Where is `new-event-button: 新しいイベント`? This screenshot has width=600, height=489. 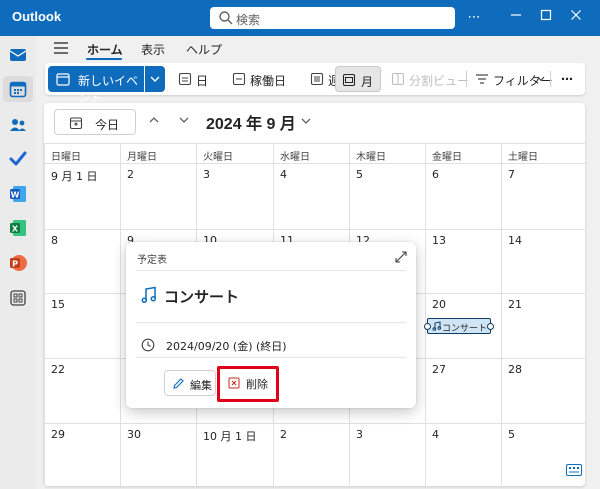
new-event-button: 新しいイベント is located at coordinates (96, 85).